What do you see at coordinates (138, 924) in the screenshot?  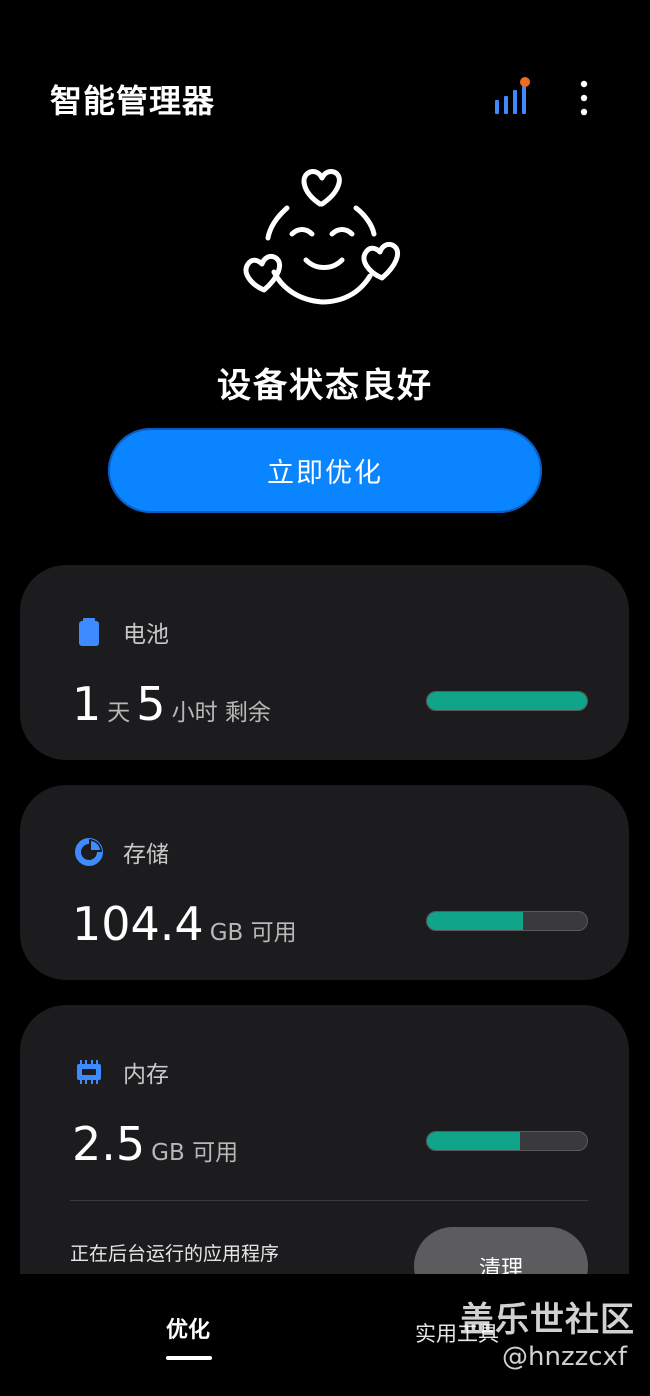 I see `storage-value: 104.4` at bounding box center [138, 924].